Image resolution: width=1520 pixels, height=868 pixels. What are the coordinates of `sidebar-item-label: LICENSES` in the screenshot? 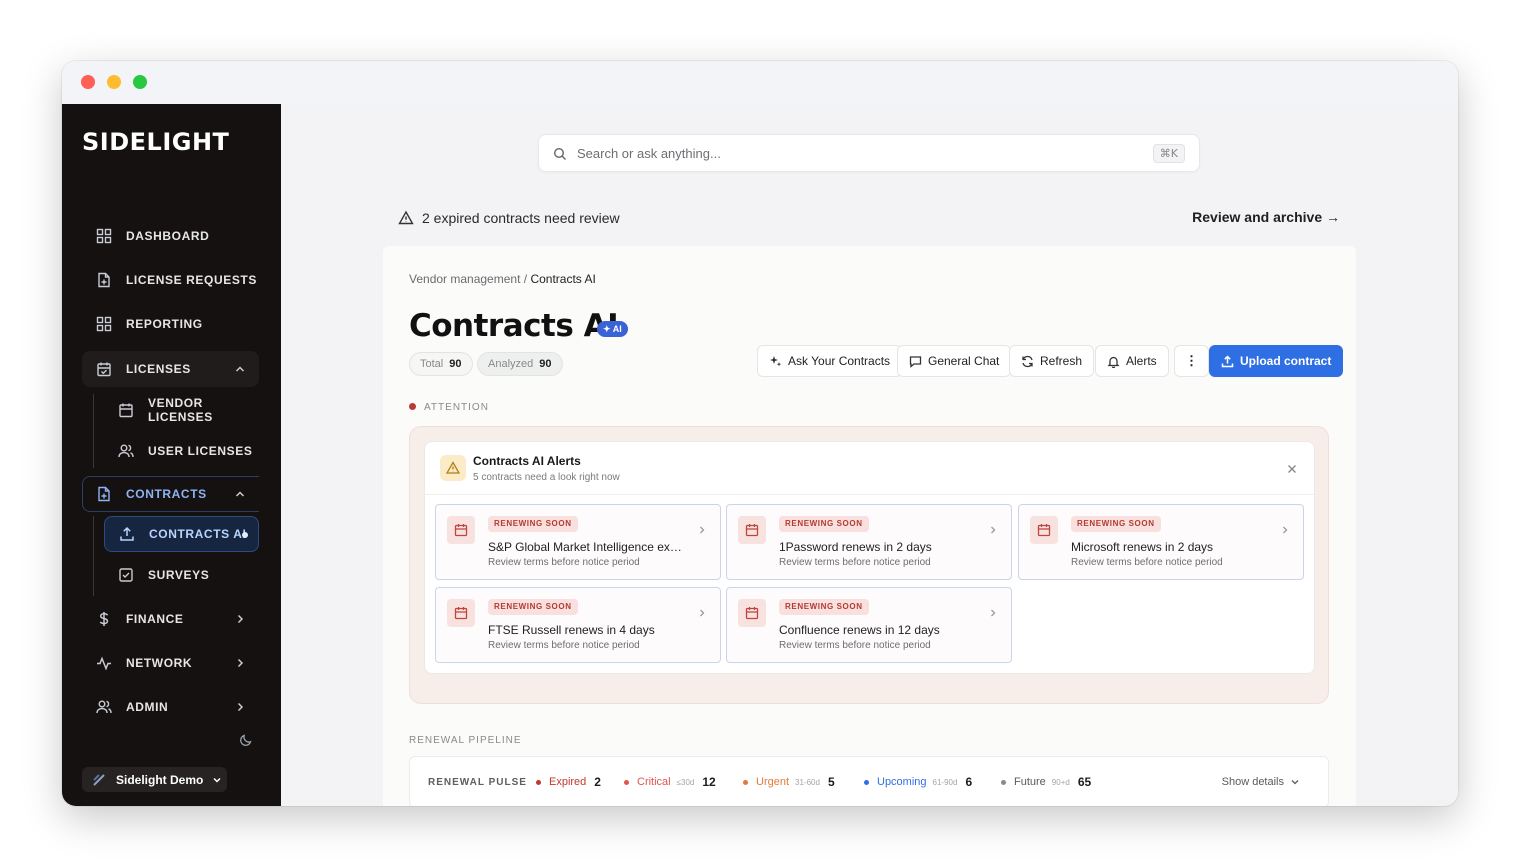 It's located at (158, 369).